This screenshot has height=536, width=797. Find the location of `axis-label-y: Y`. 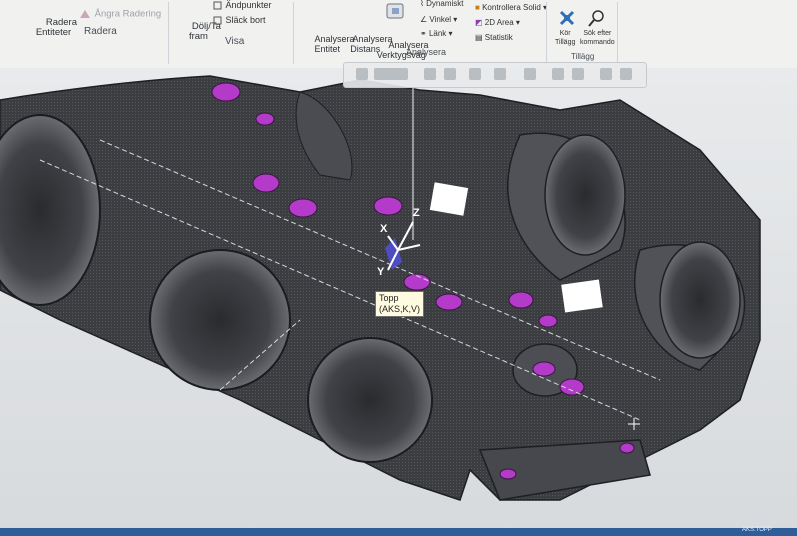

axis-label-y: Y is located at coordinates (381, 272).